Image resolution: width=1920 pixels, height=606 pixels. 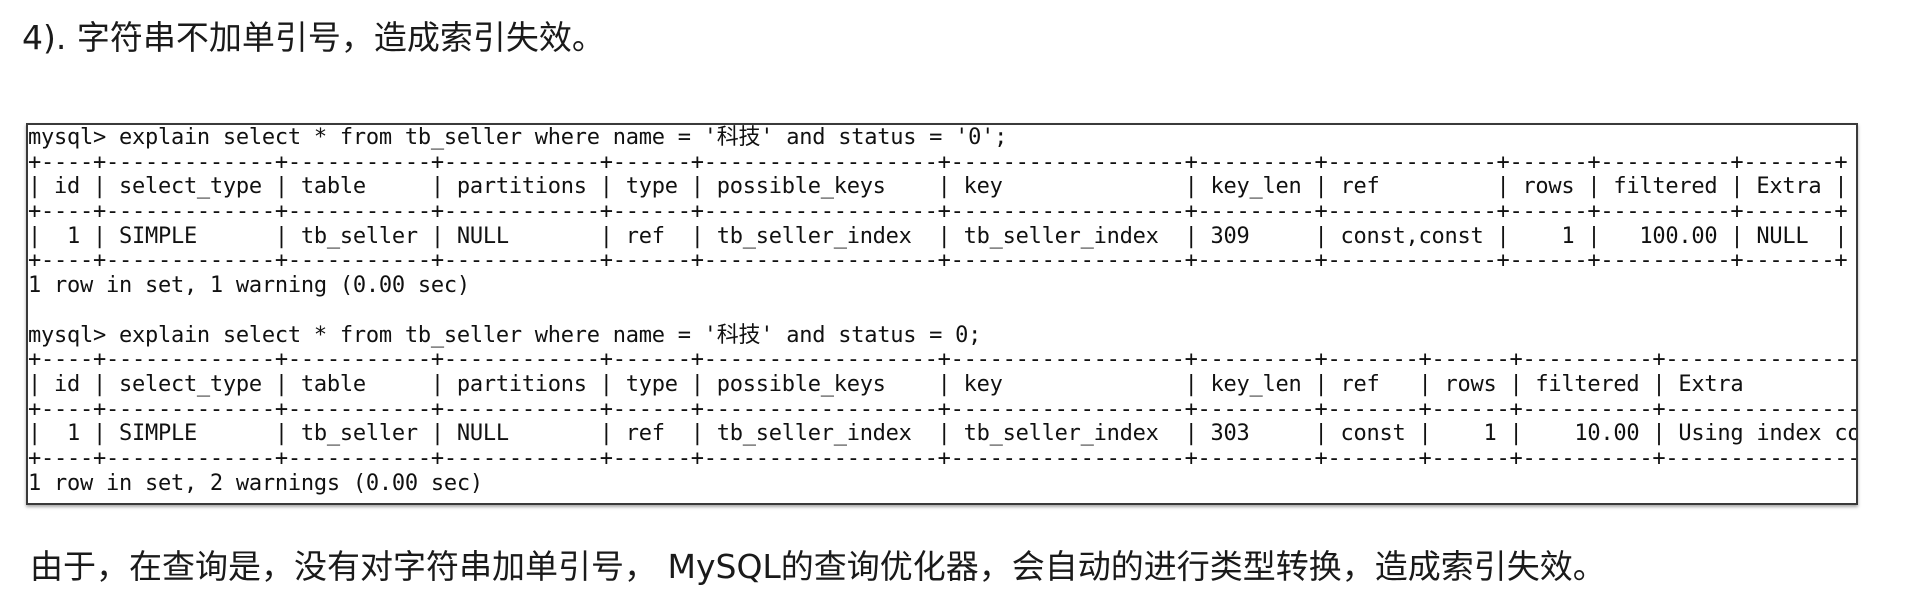 What do you see at coordinates (255, 483) in the screenshot?
I see `result-summary-2: 1 row in set, 2 warnings (0.00 sec)` at bounding box center [255, 483].